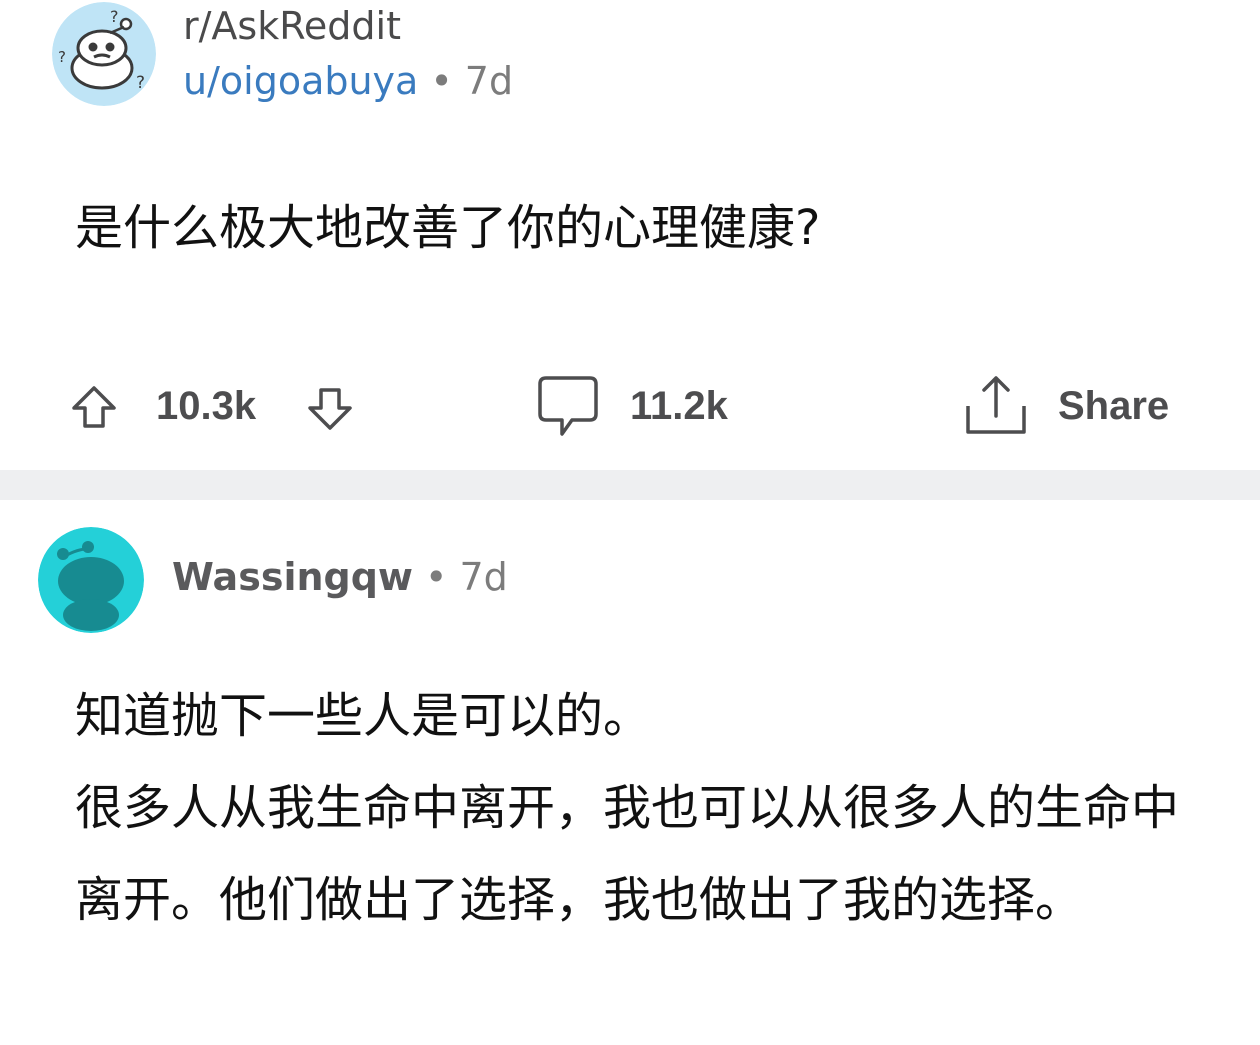 This screenshot has height=1045, width=1260. Describe the element at coordinates (447, 228) in the screenshot. I see `post-title: 是什么极大地改善了你的心理健康?` at that location.